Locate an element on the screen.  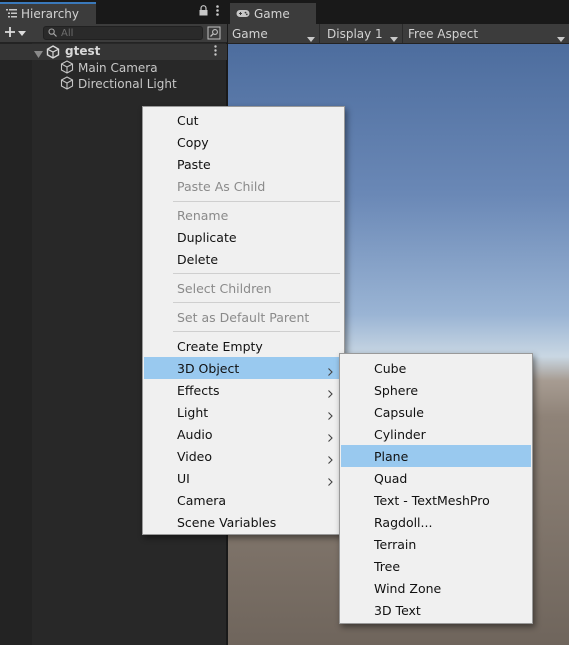
menu-item-label: Tree is located at coordinates (387, 566).